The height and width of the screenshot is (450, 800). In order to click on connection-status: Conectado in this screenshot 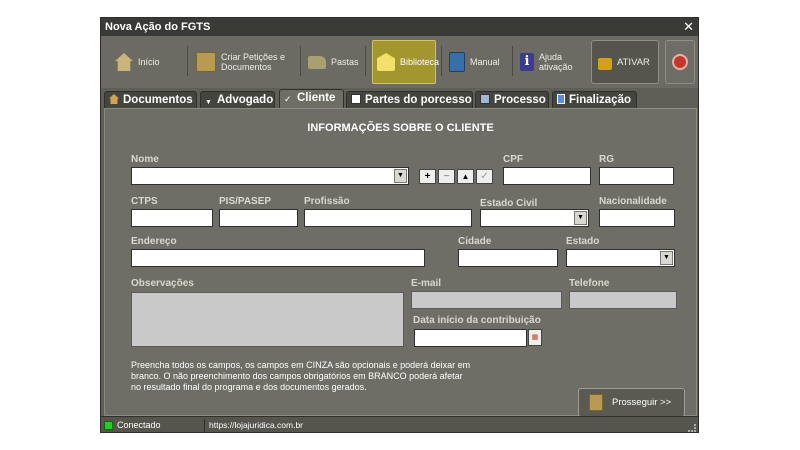, I will do `click(139, 425)`.